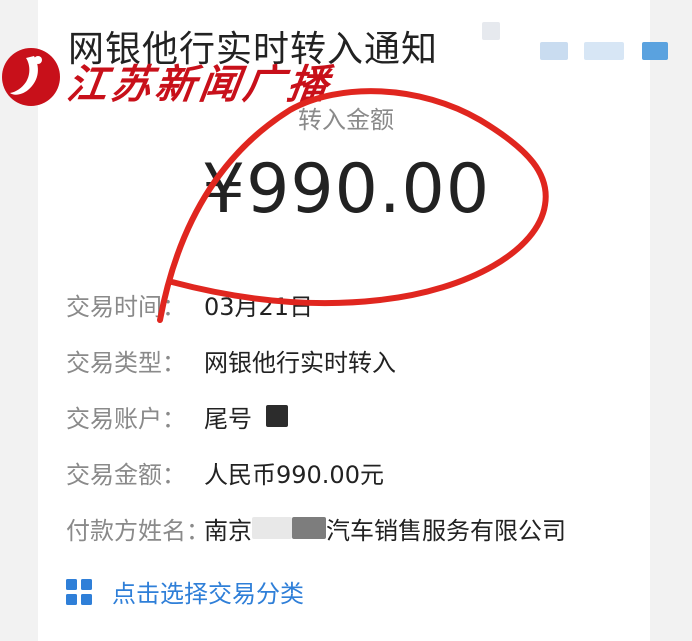 Image resolution: width=692 pixels, height=641 pixels. Describe the element at coordinates (316, 304) in the screenshot. I see `detail-row-time: 交易时间： 03月21日` at that location.